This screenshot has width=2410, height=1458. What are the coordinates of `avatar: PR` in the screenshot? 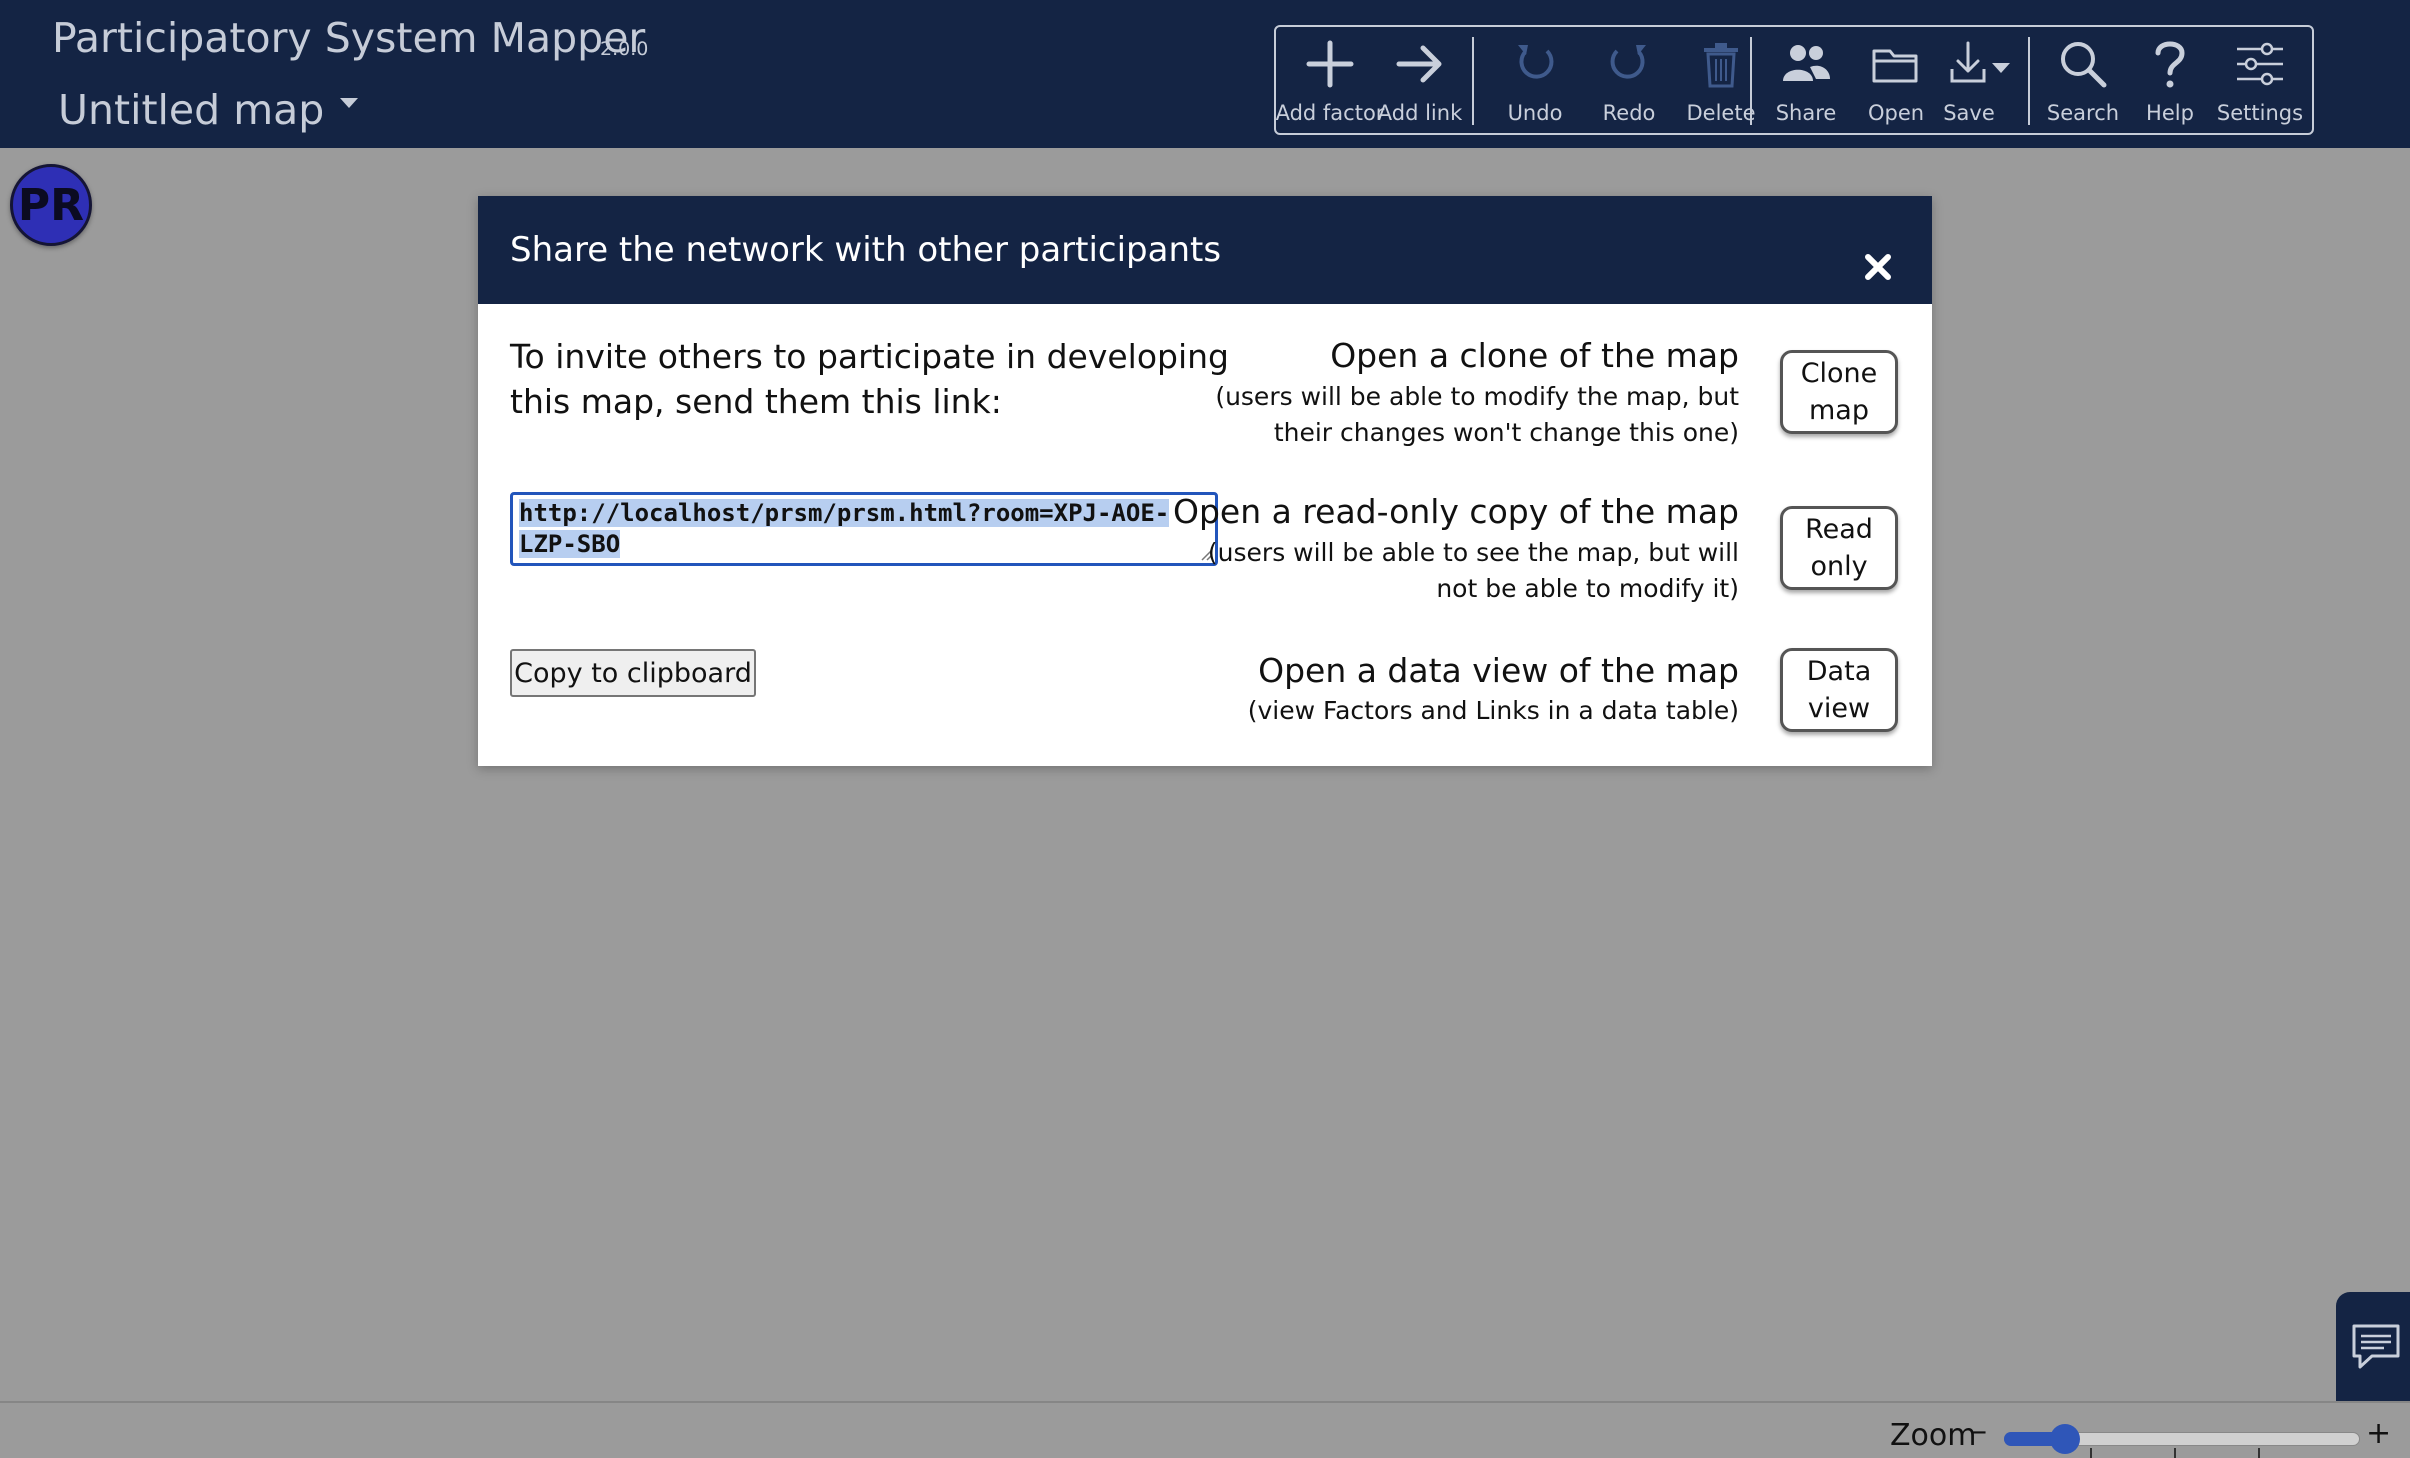 It's located at (51, 205).